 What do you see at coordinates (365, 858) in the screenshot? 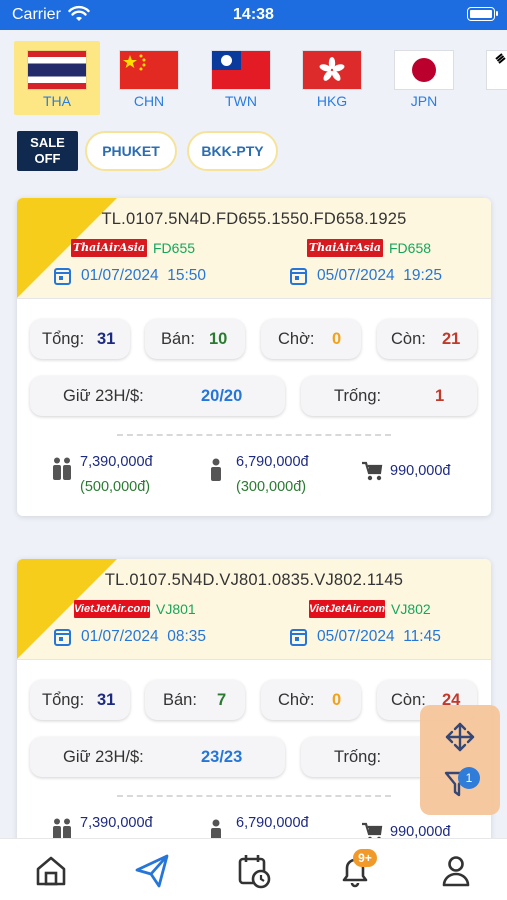
I see `notification-badge: 9+` at bounding box center [365, 858].